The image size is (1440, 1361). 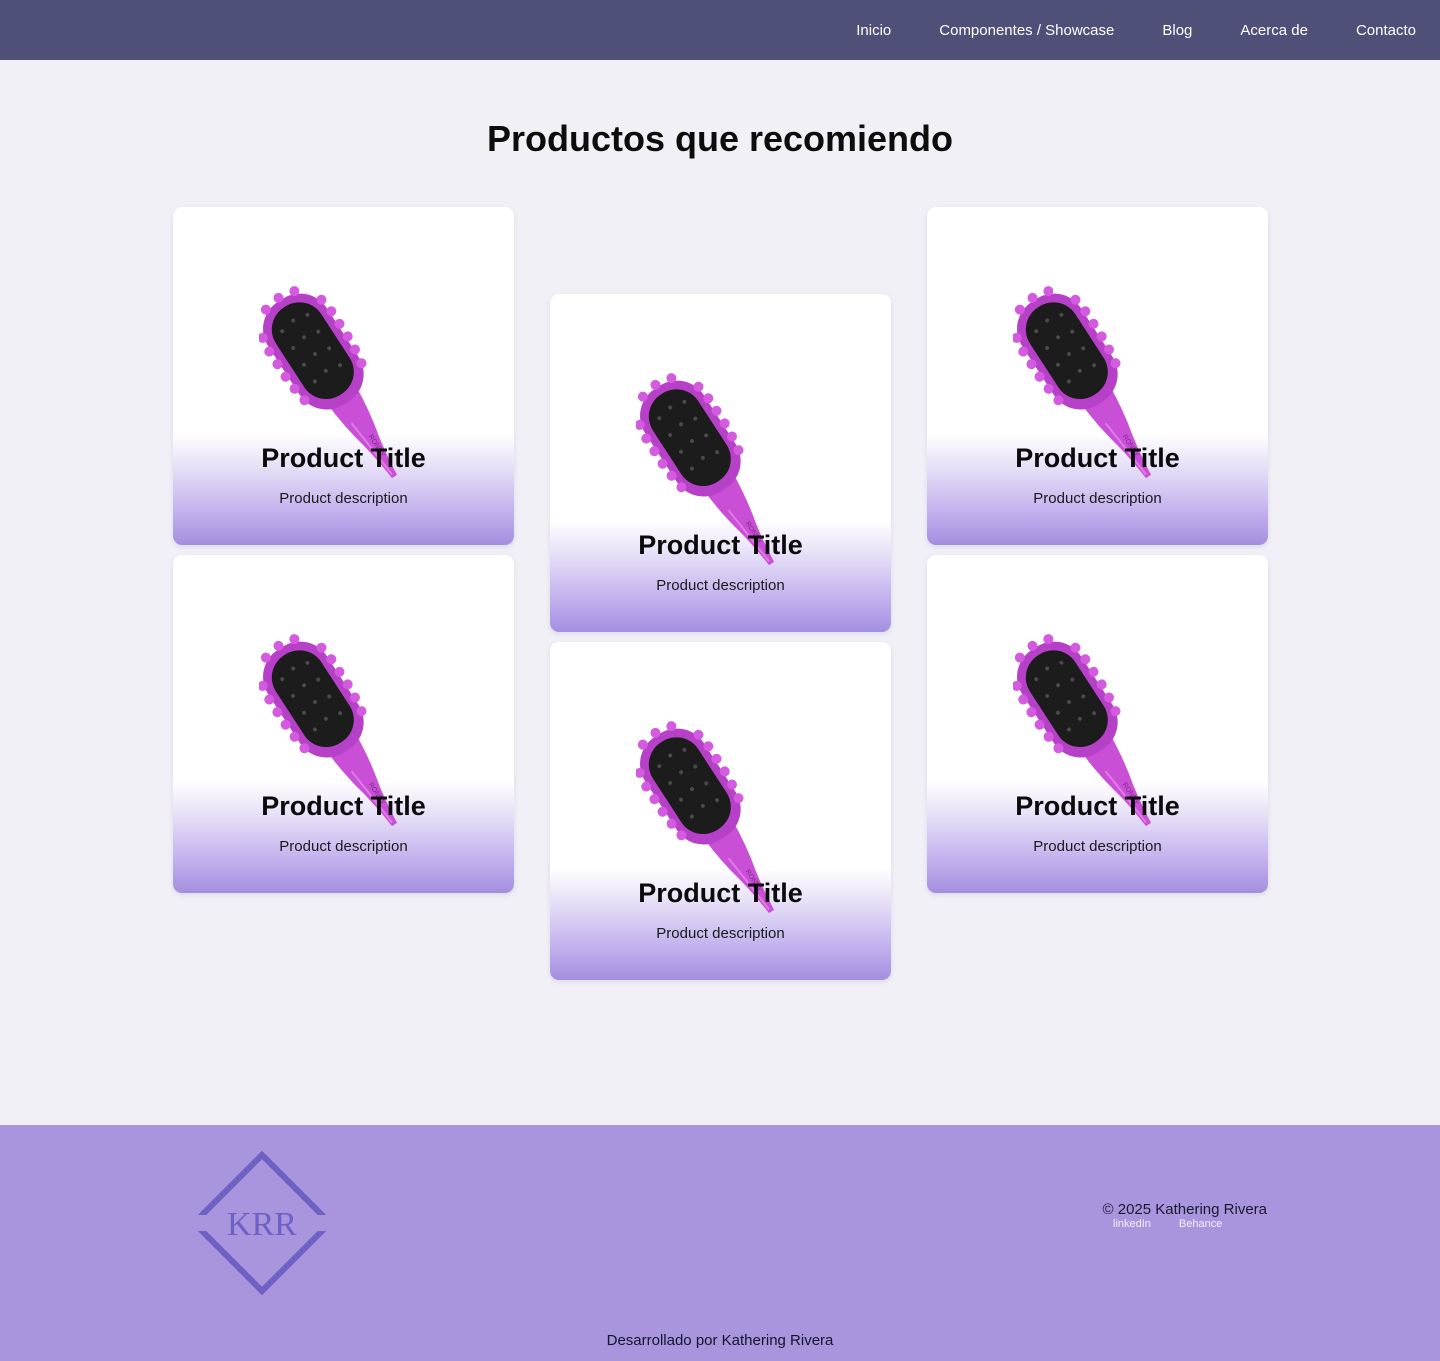 I want to click on nav-link-acerca-de: Acerca de, so click(x=1274, y=30).